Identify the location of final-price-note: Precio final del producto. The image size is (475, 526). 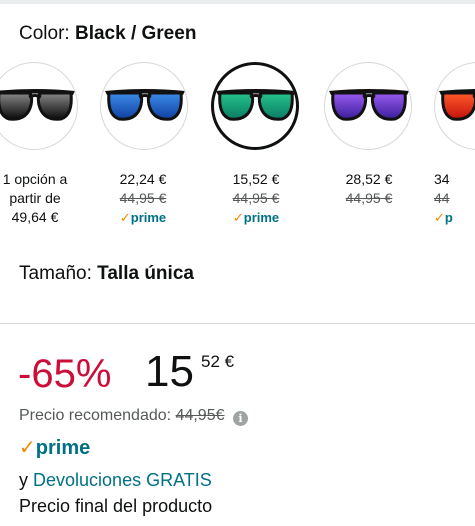
(116, 506).